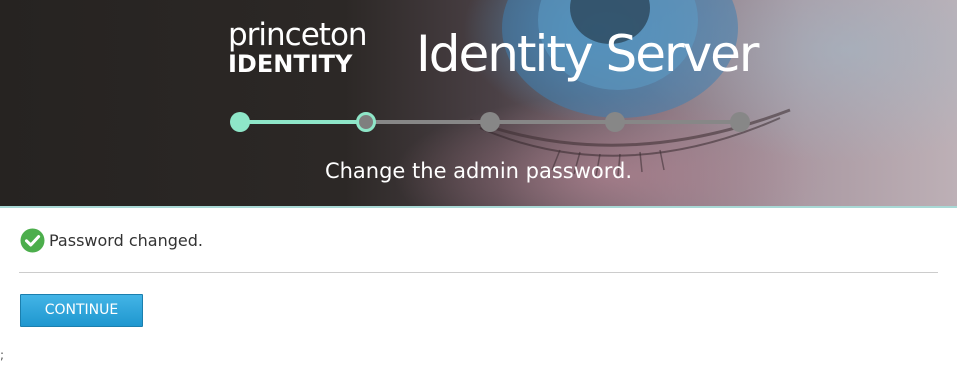  What do you see at coordinates (126, 240) in the screenshot?
I see `status-text: Password changed.` at bounding box center [126, 240].